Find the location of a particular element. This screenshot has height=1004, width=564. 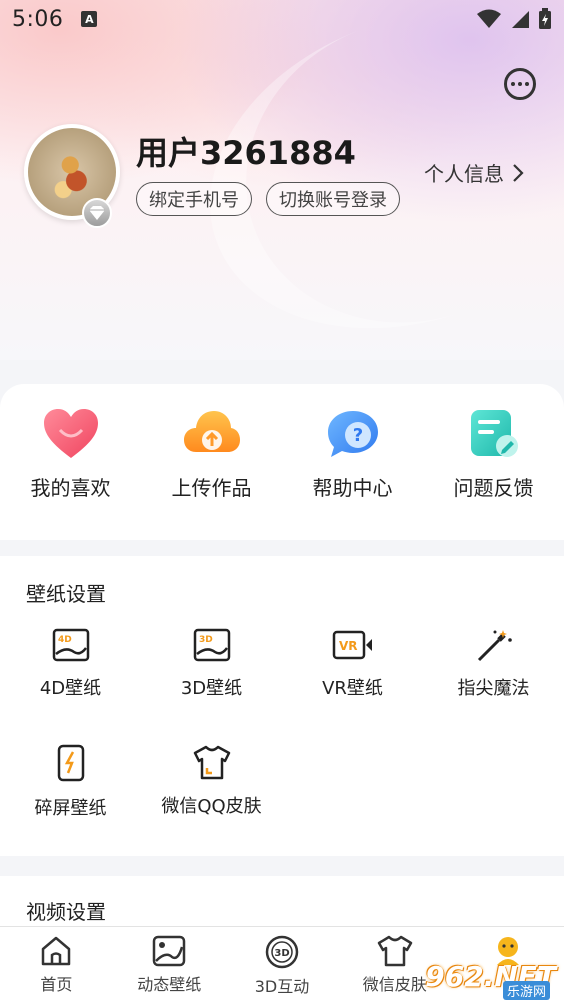

battery-icon is located at coordinates (545, 18).